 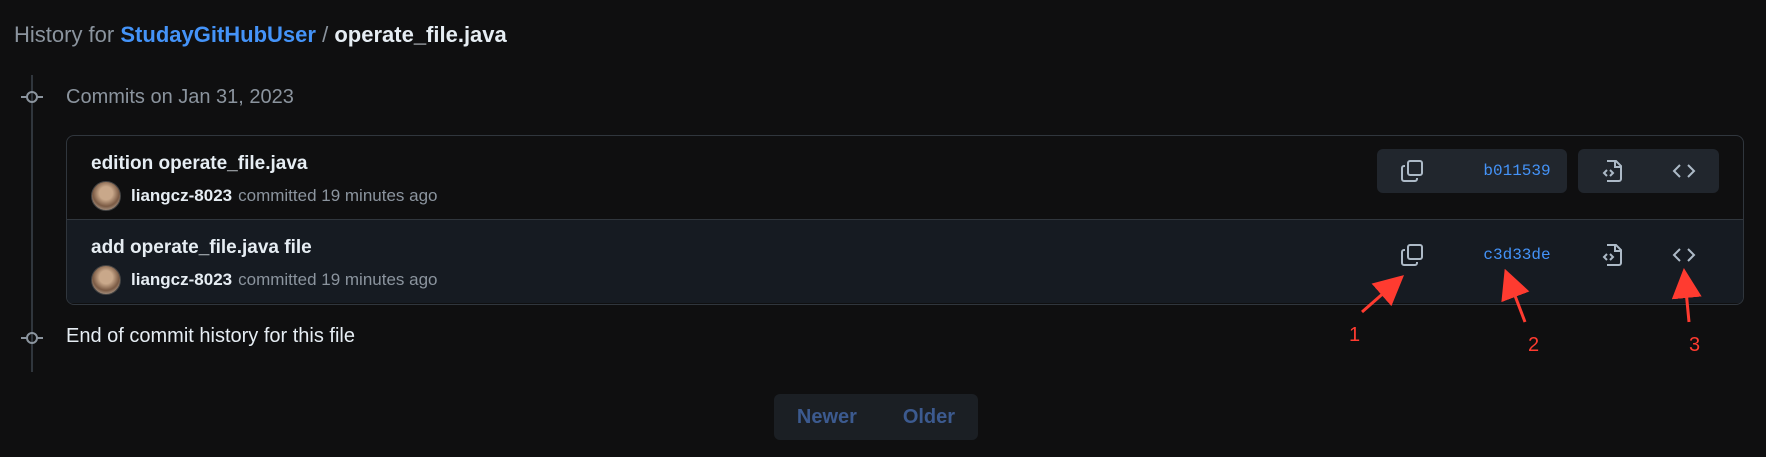 I want to click on annotation-label: 3, so click(x=1695, y=345).